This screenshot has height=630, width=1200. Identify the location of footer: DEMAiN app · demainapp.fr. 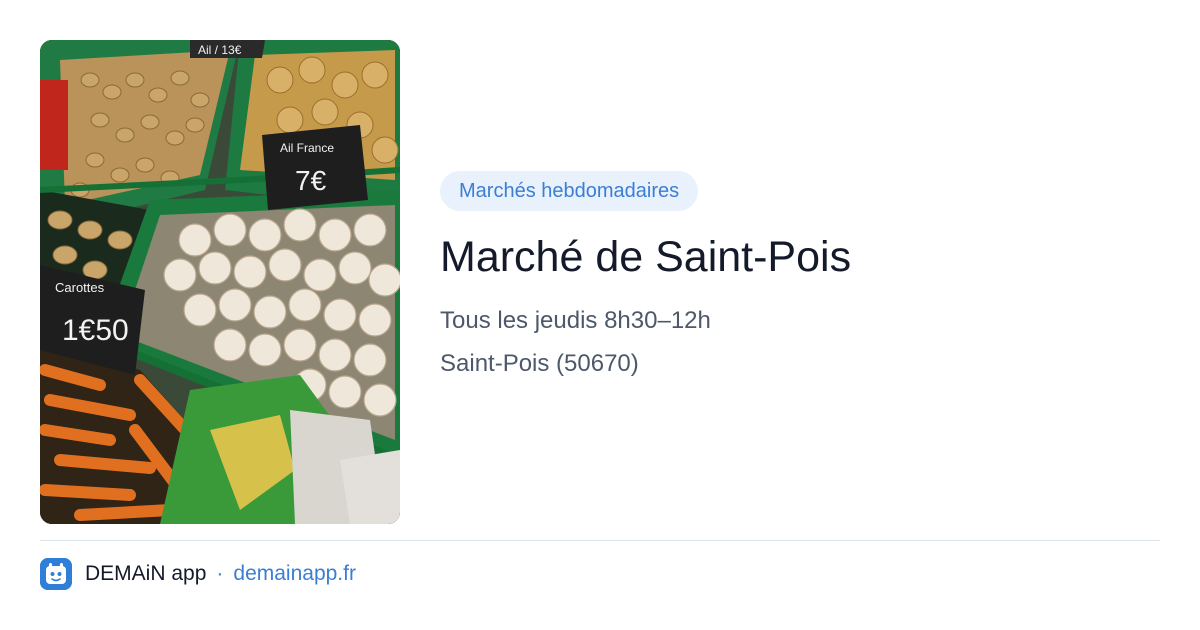
(198, 574).